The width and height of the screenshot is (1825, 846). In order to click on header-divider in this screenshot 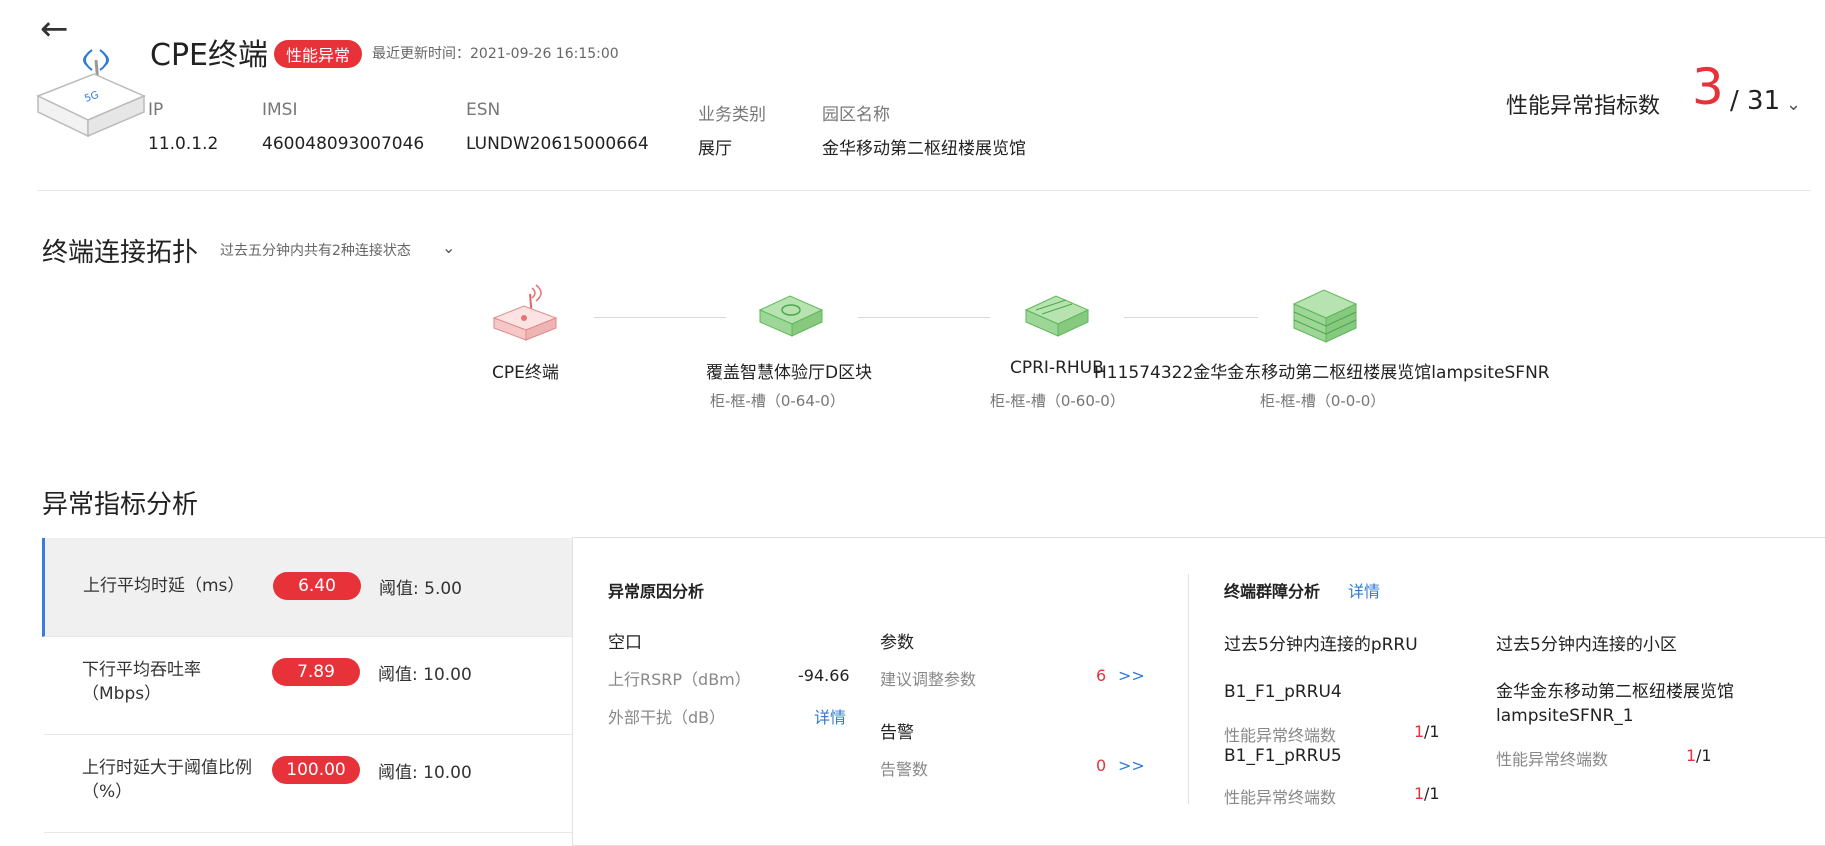, I will do `click(924, 190)`.